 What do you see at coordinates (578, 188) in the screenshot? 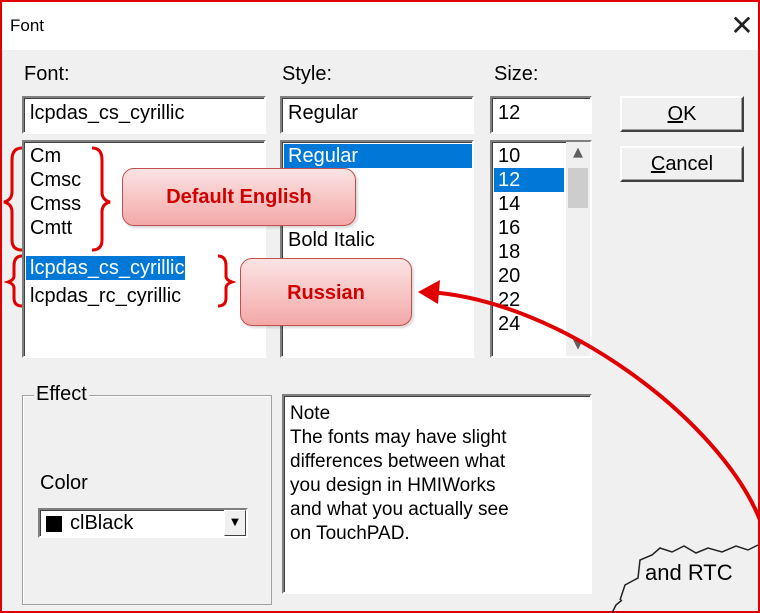
I see `scroll-thumb` at bounding box center [578, 188].